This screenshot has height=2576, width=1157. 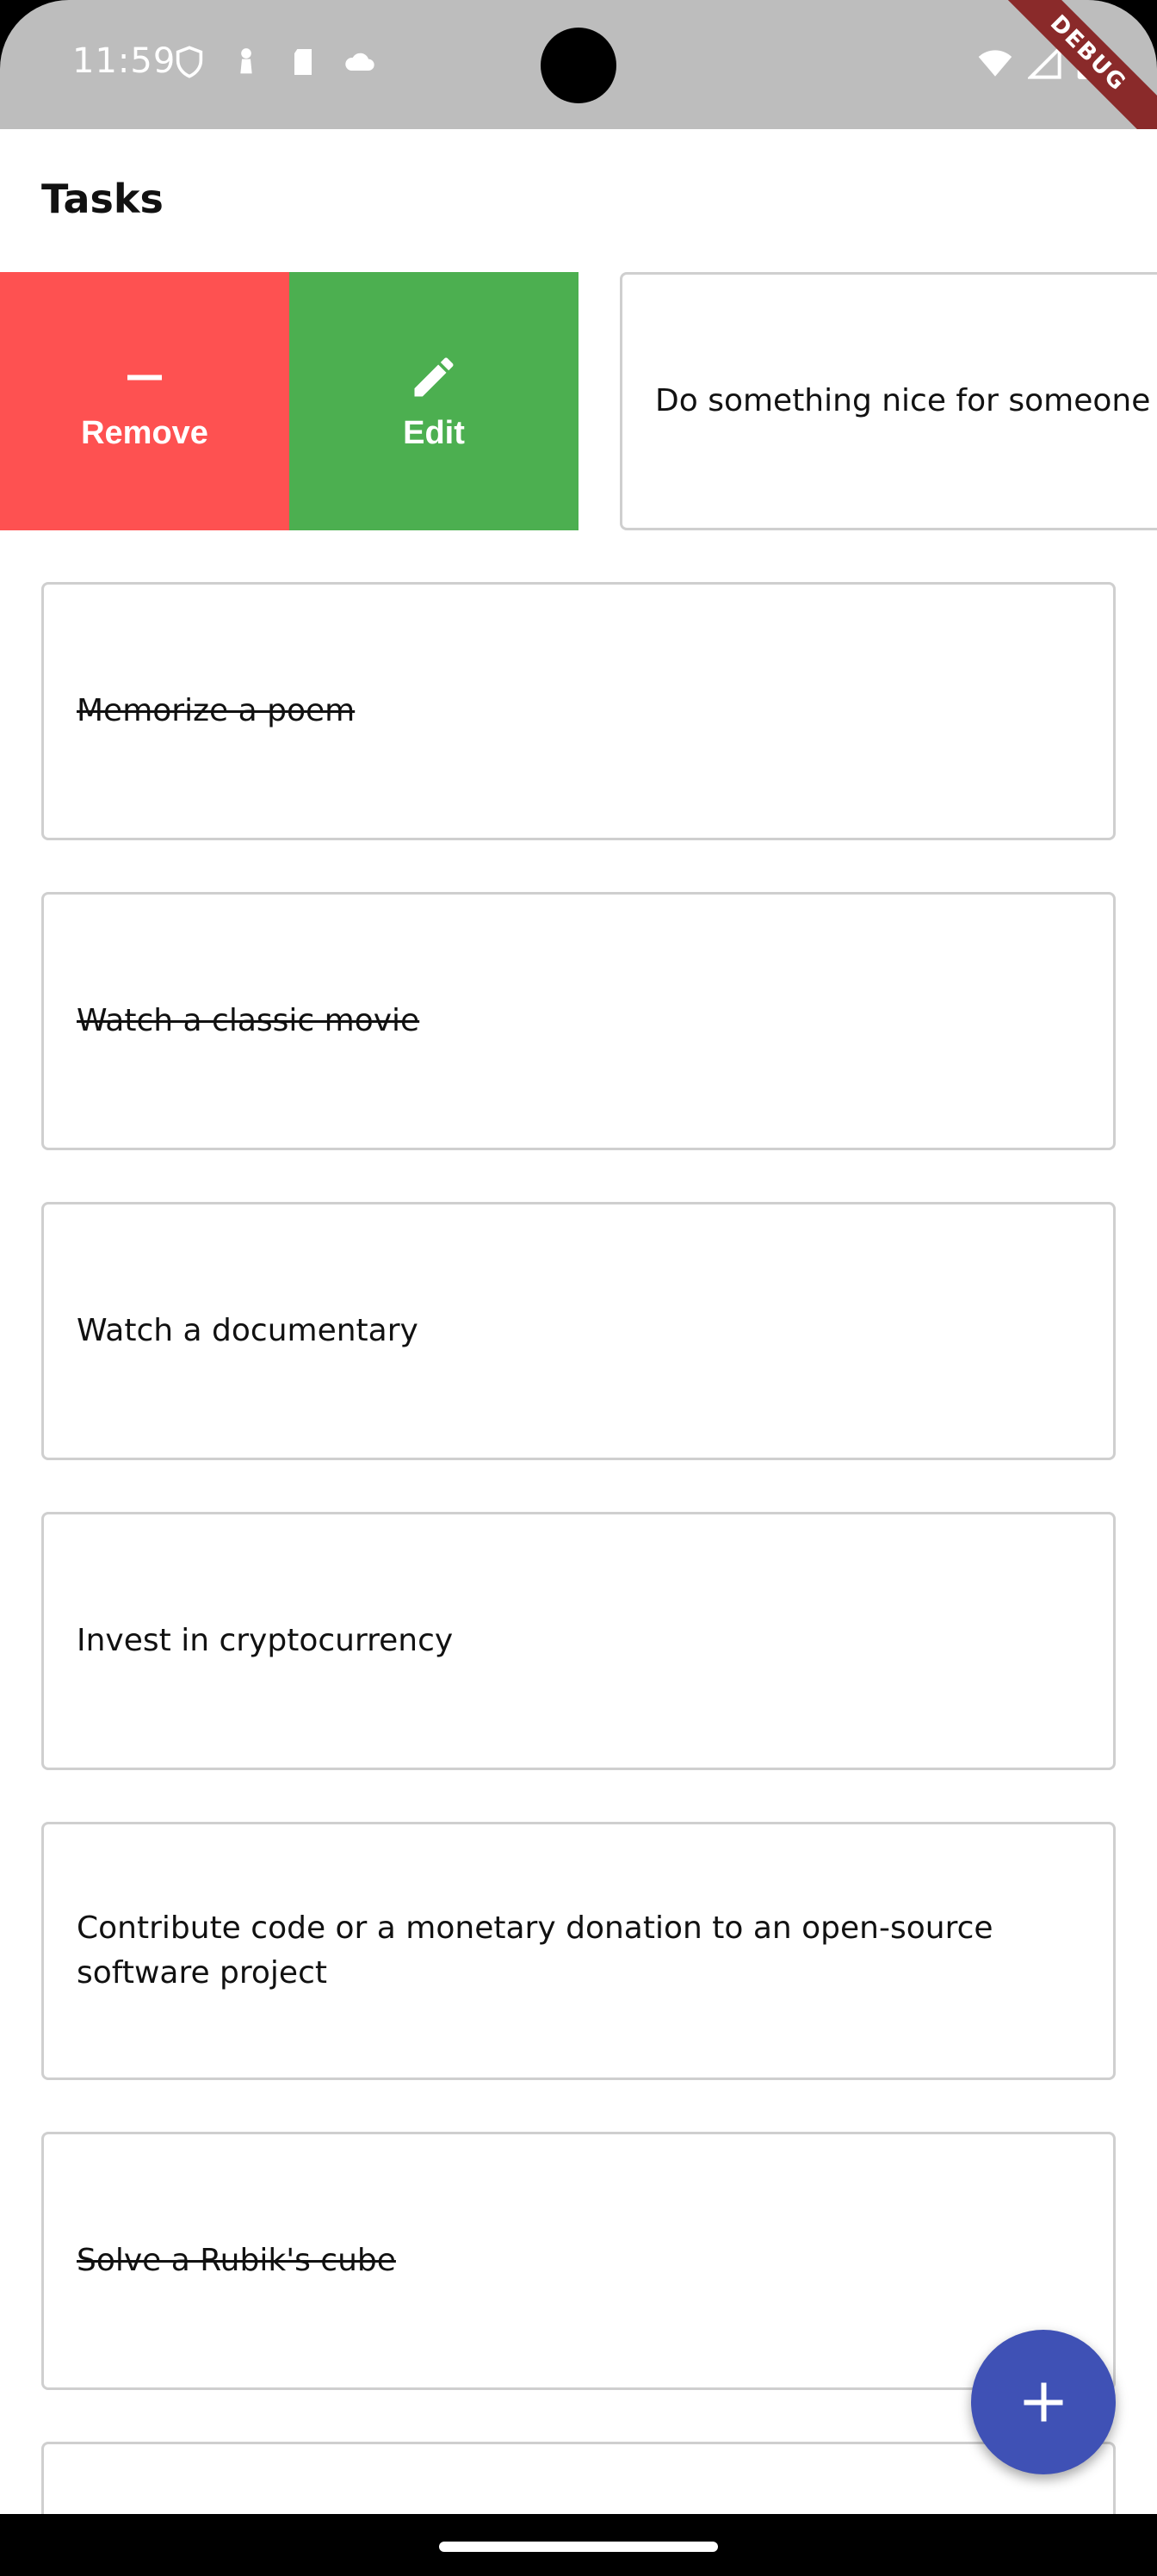 I want to click on edit-button: Edit, so click(x=433, y=401).